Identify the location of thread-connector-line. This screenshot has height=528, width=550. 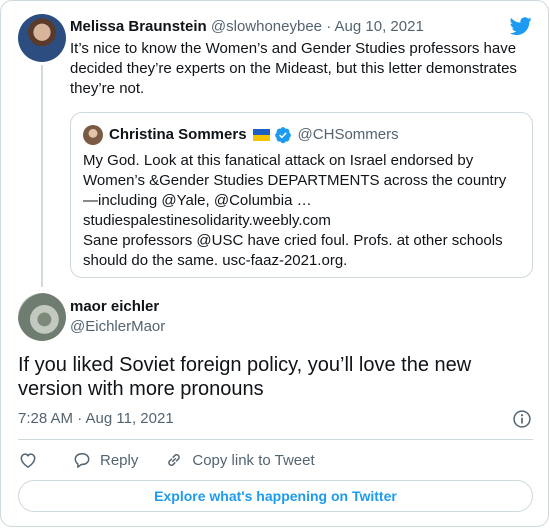
(42, 176).